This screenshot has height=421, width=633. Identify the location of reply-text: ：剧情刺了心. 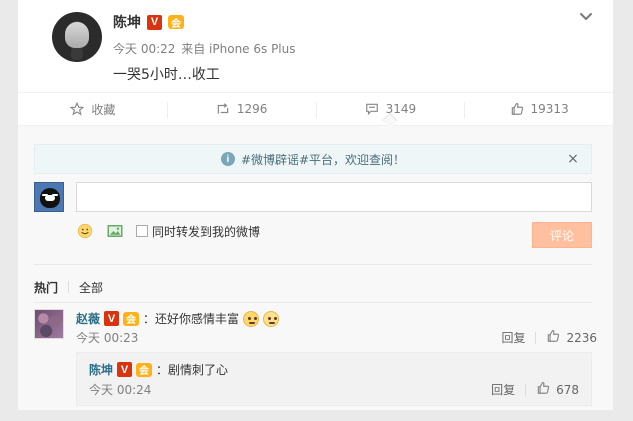
(192, 370).